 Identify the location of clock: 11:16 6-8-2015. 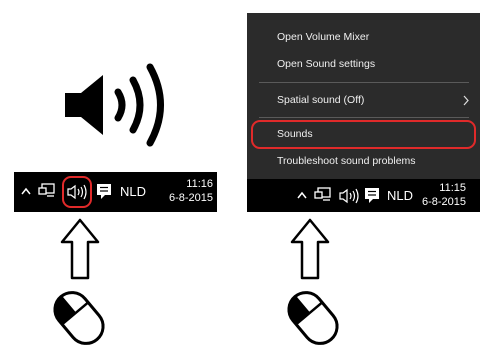
(183, 191).